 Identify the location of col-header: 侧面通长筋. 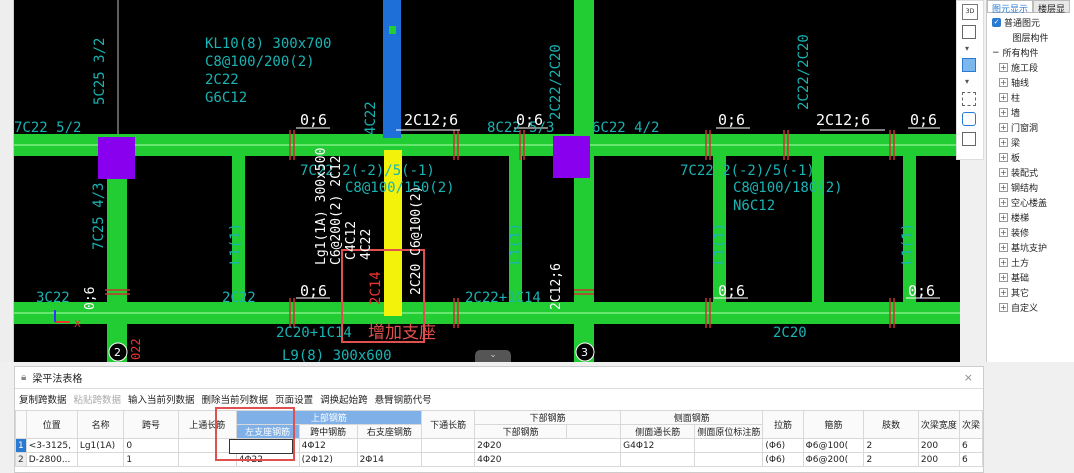
(658, 431).